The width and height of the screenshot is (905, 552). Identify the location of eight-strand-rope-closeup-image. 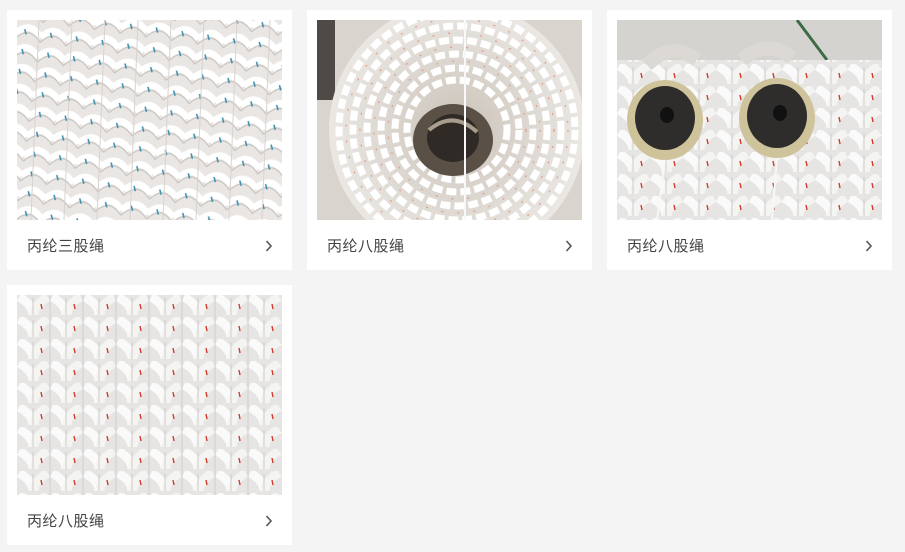
(149, 395).